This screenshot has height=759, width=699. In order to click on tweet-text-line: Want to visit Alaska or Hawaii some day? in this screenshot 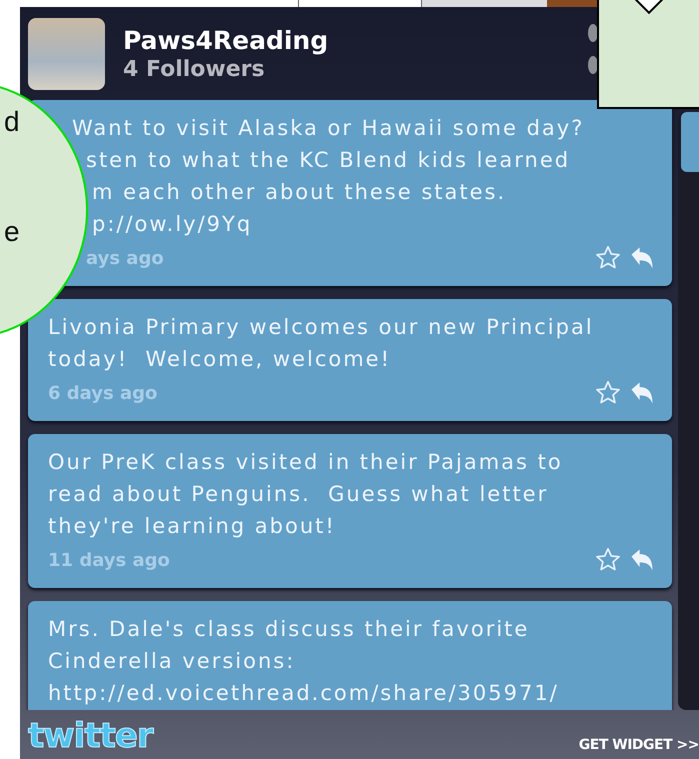, I will do `click(328, 128)`.